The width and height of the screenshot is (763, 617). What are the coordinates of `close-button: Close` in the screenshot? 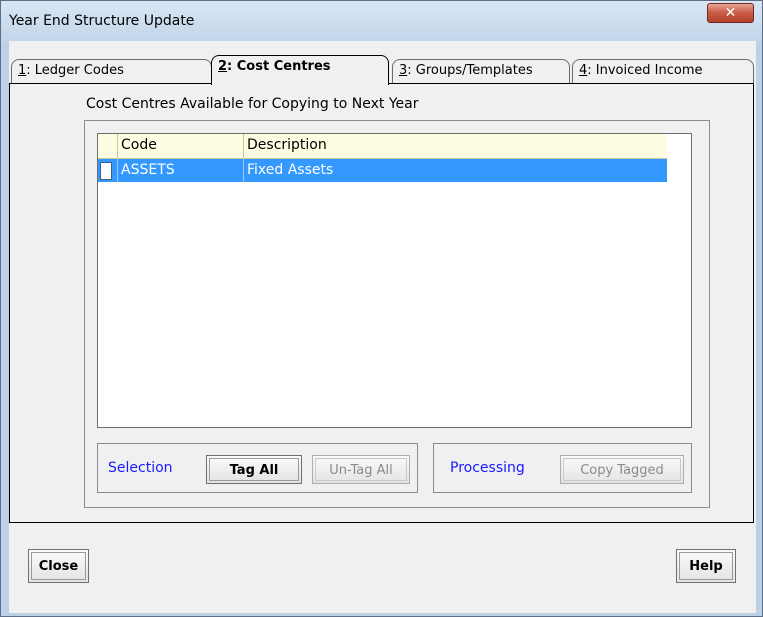 It's located at (58, 566).